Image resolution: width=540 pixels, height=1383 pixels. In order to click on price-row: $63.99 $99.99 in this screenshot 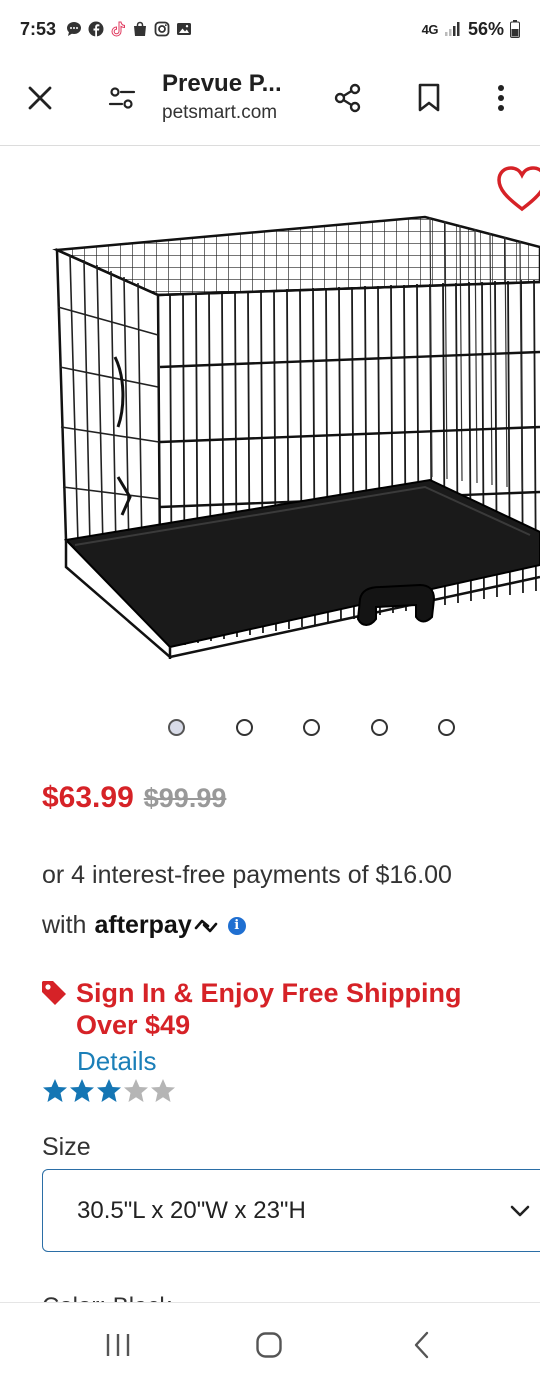, I will do `click(134, 798)`.